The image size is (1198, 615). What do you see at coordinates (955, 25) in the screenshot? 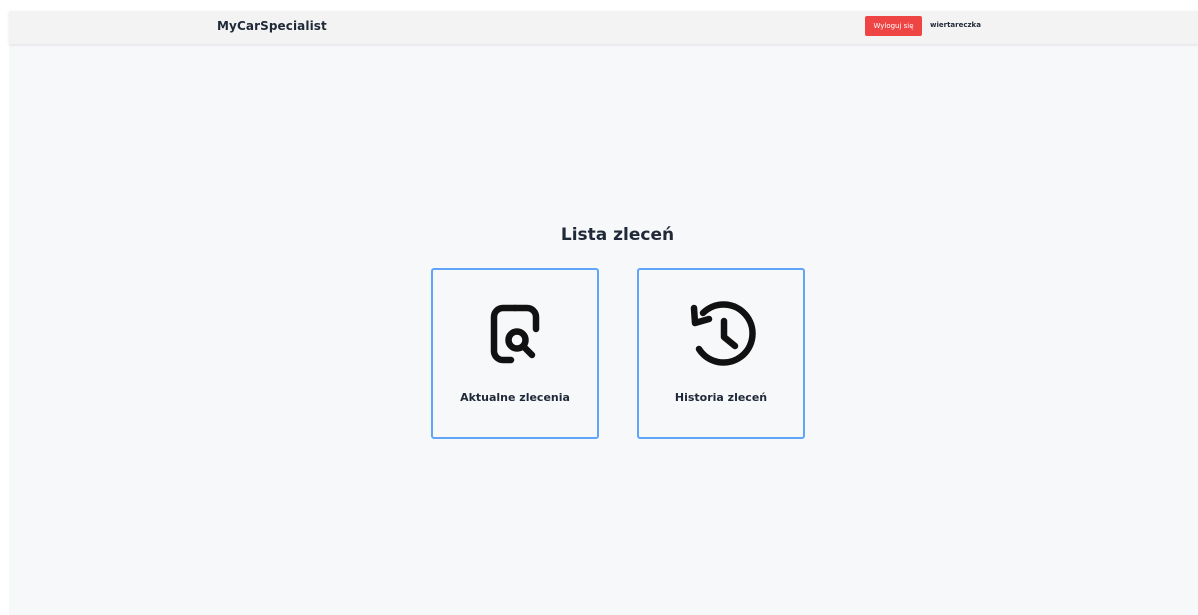
I see `username-label: wiertareczka` at bounding box center [955, 25].